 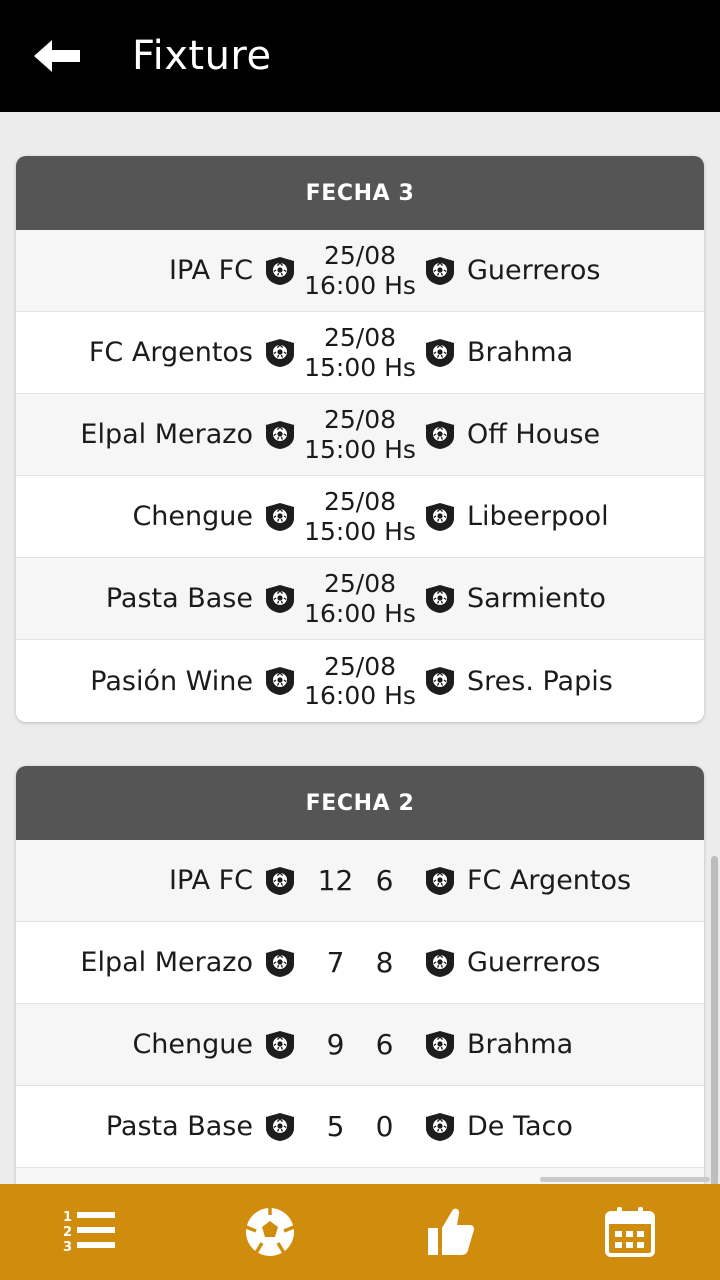 What do you see at coordinates (67, 1247) in the screenshot?
I see `svg-text: 3` at bounding box center [67, 1247].